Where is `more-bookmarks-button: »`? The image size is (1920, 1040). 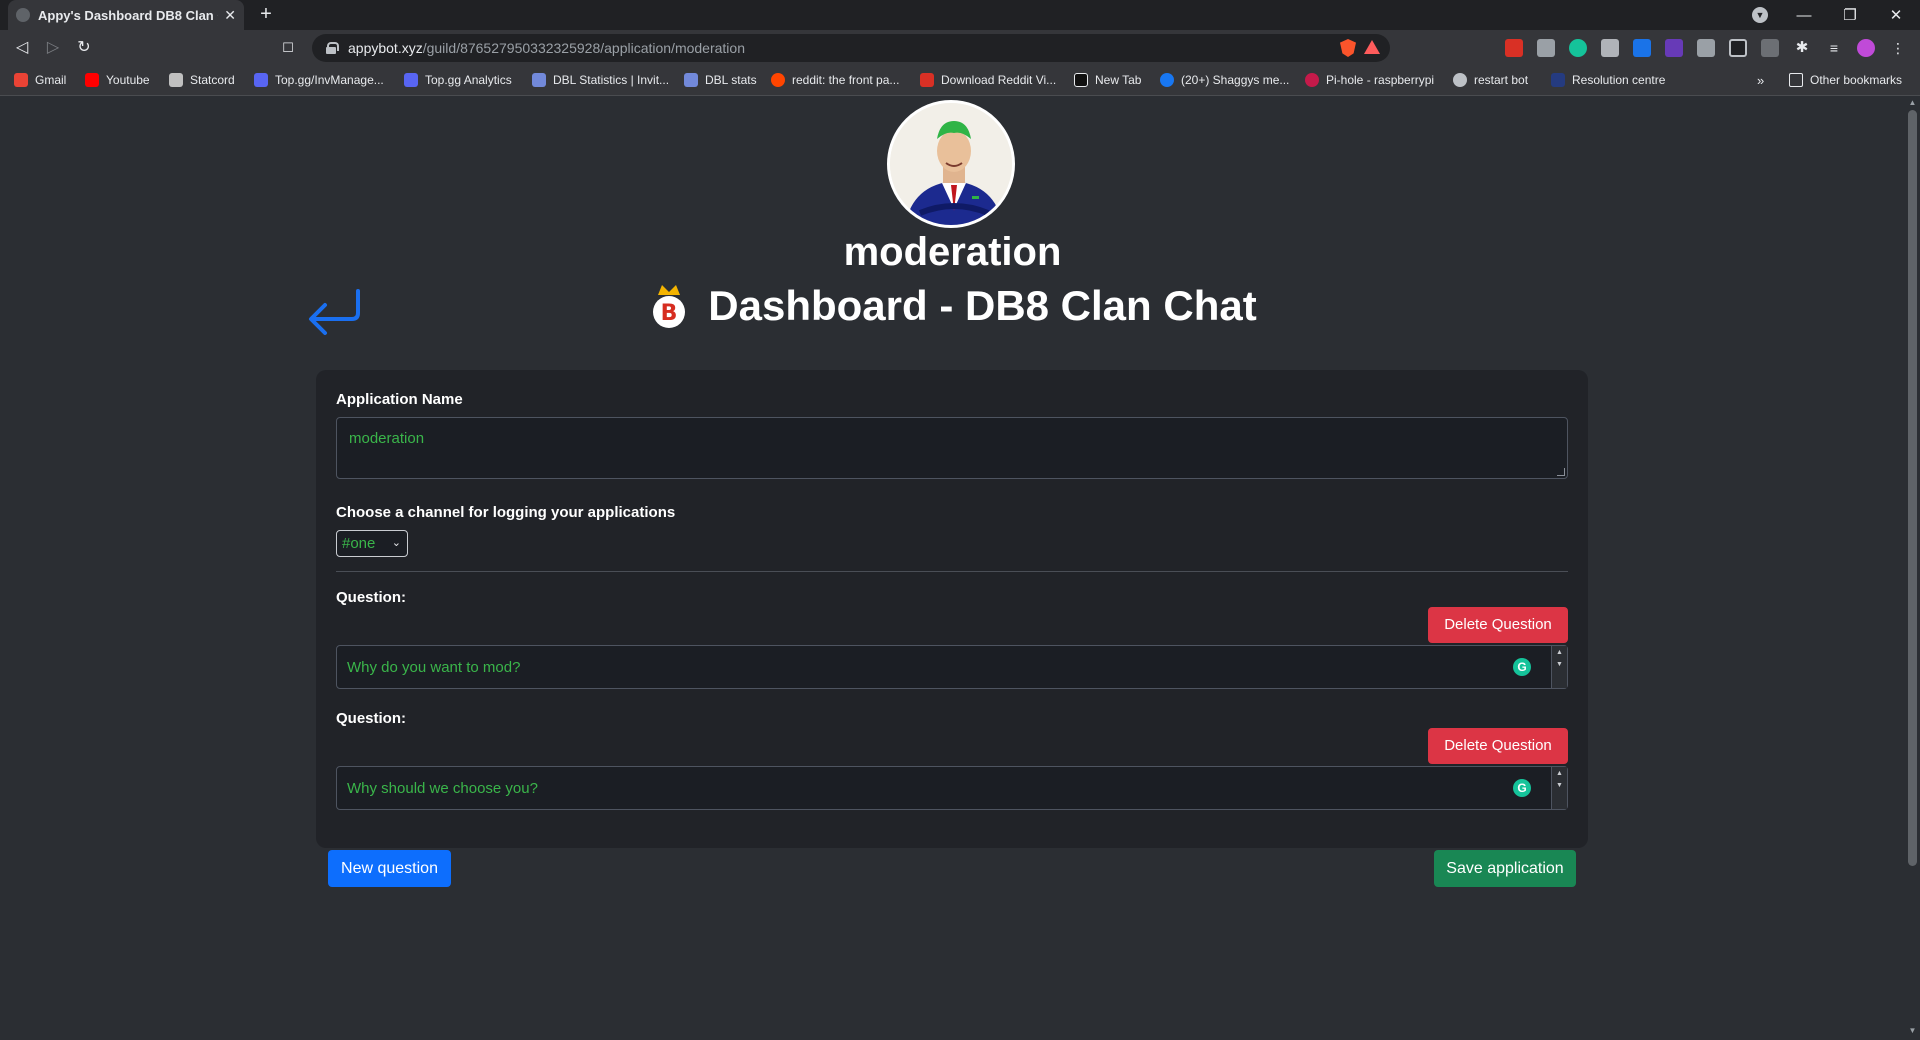
more-bookmarks-button: » is located at coordinates (1760, 80).